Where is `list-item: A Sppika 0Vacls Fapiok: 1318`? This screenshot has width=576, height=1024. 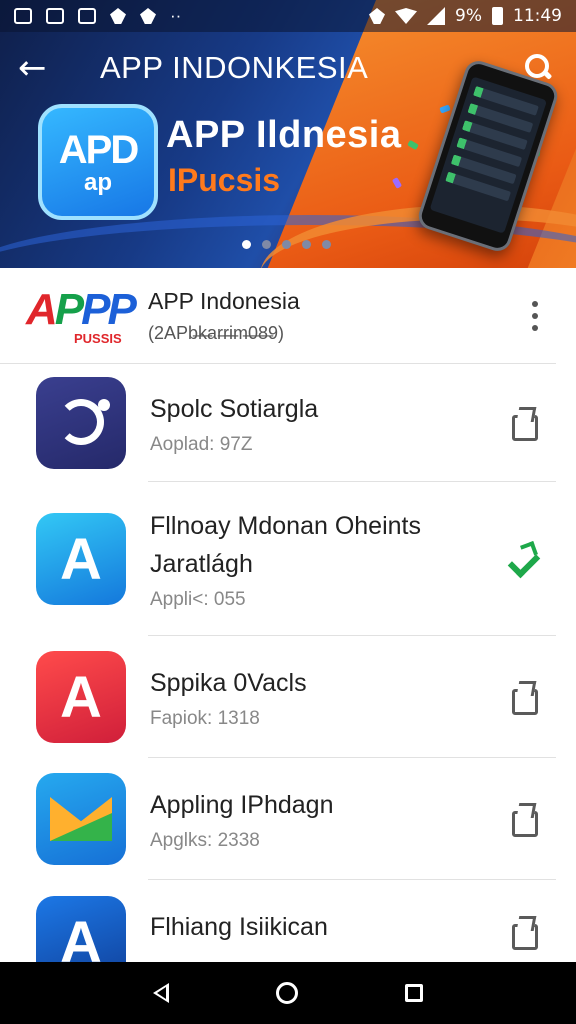 list-item: A Sppika 0Vacls Fapiok: 1318 is located at coordinates (288, 697).